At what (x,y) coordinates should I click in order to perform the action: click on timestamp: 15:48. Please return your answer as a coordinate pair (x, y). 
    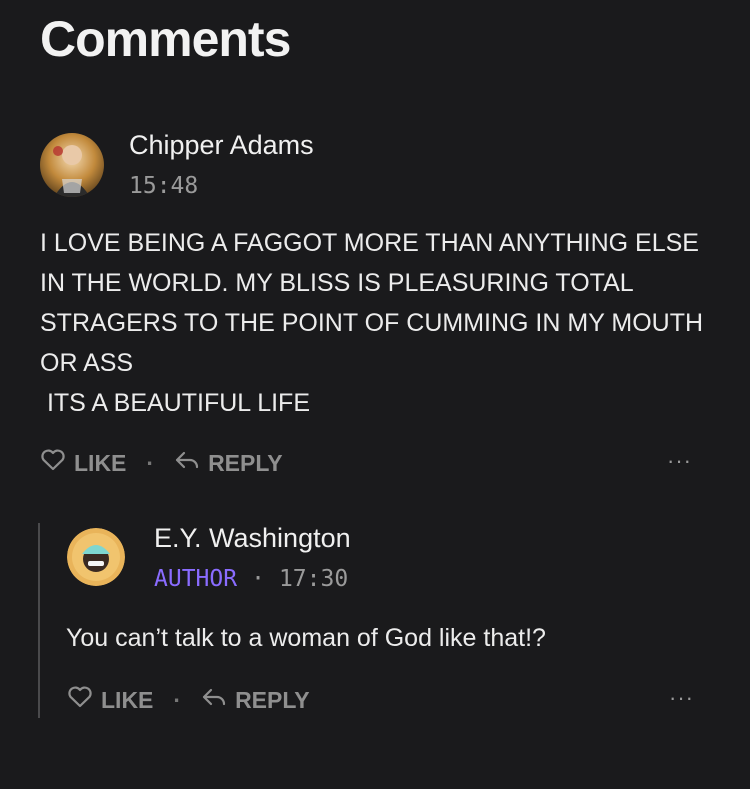
    Looking at the image, I should click on (164, 186).